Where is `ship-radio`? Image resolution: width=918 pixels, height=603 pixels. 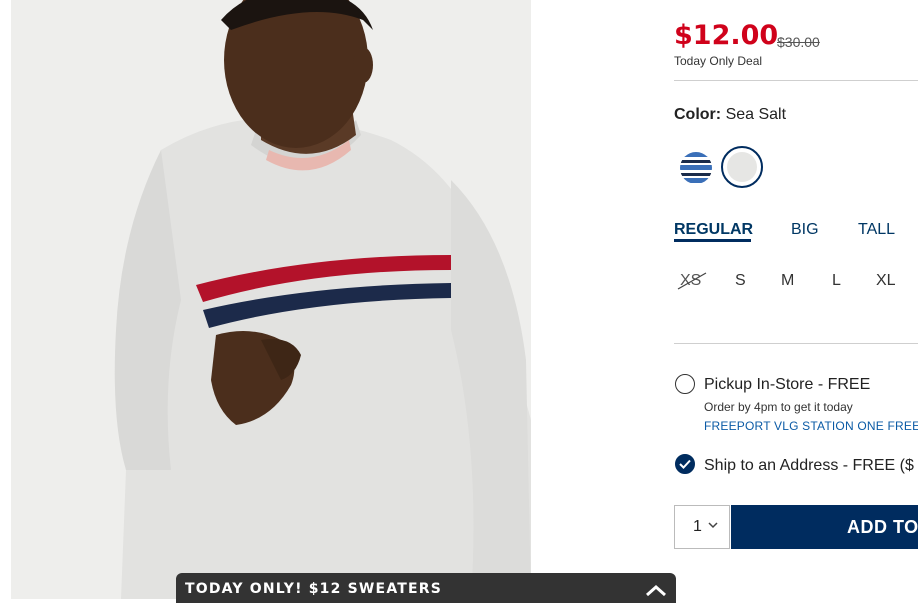
ship-radio is located at coordinates (685, 464).